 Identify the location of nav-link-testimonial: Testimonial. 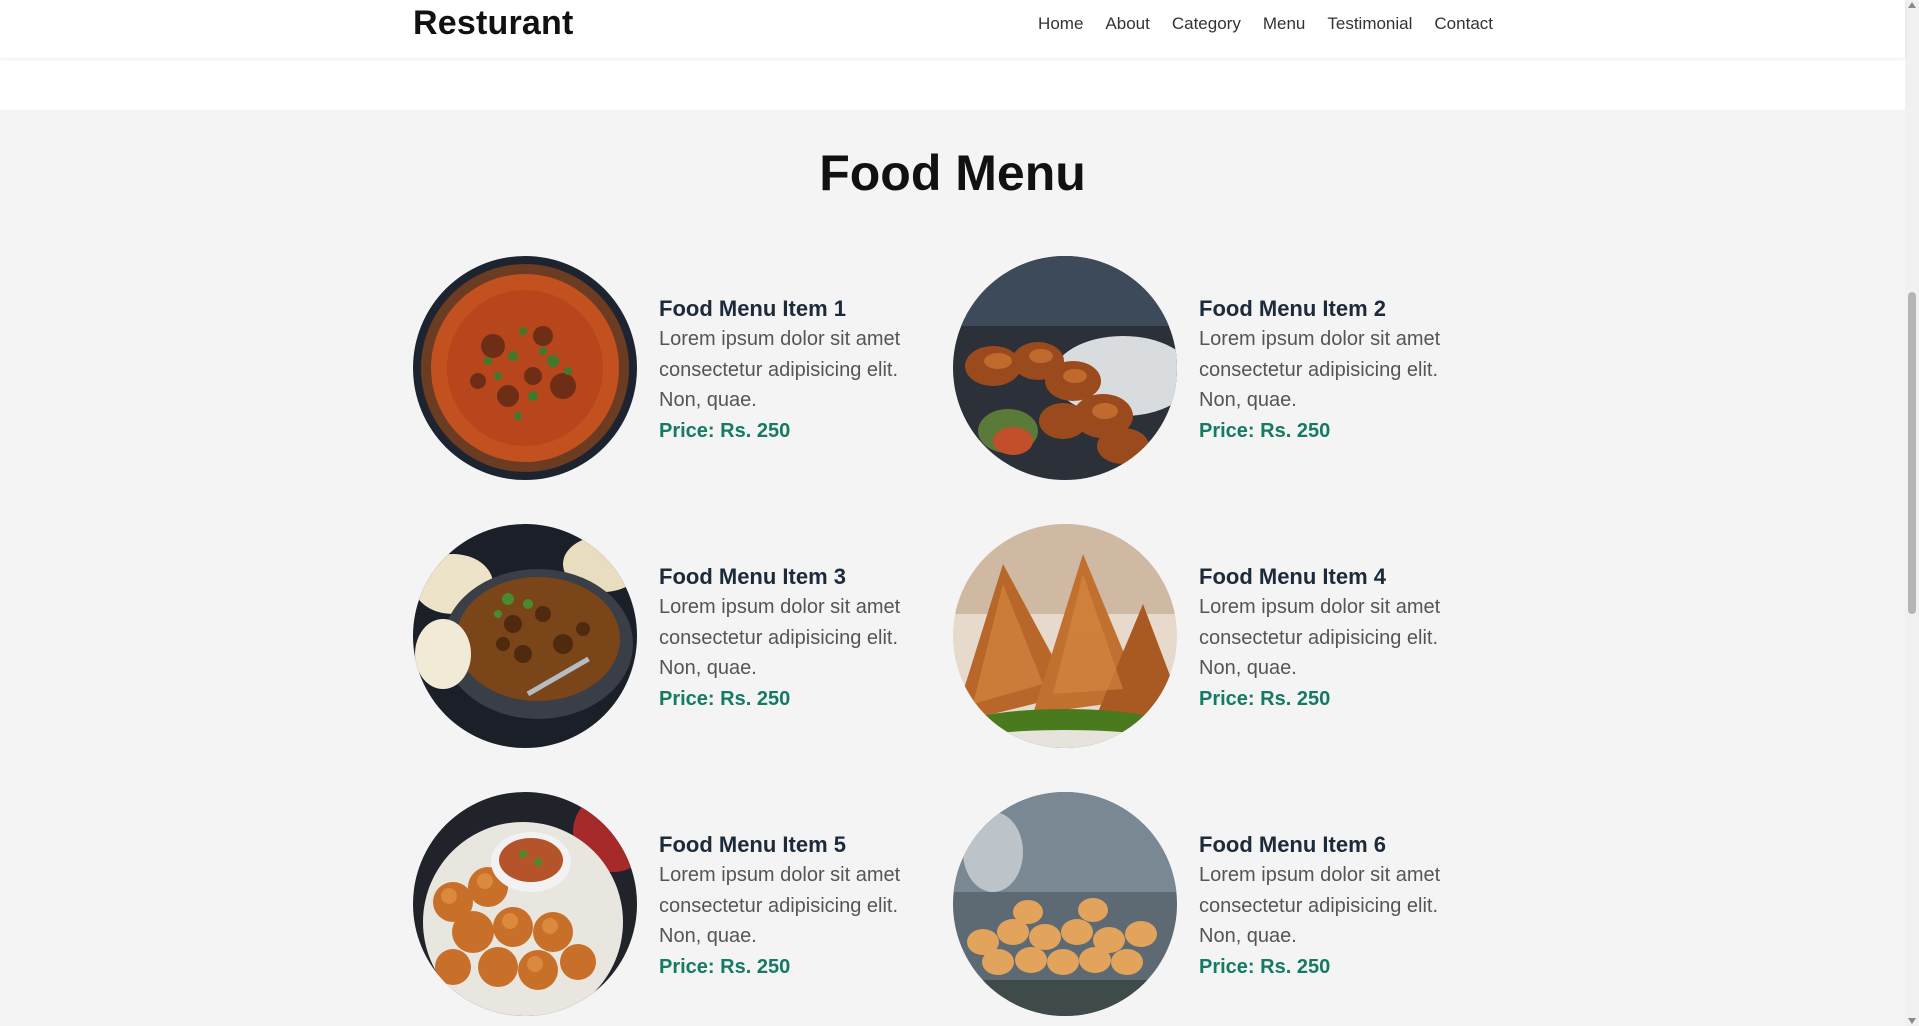
(1369, 24).